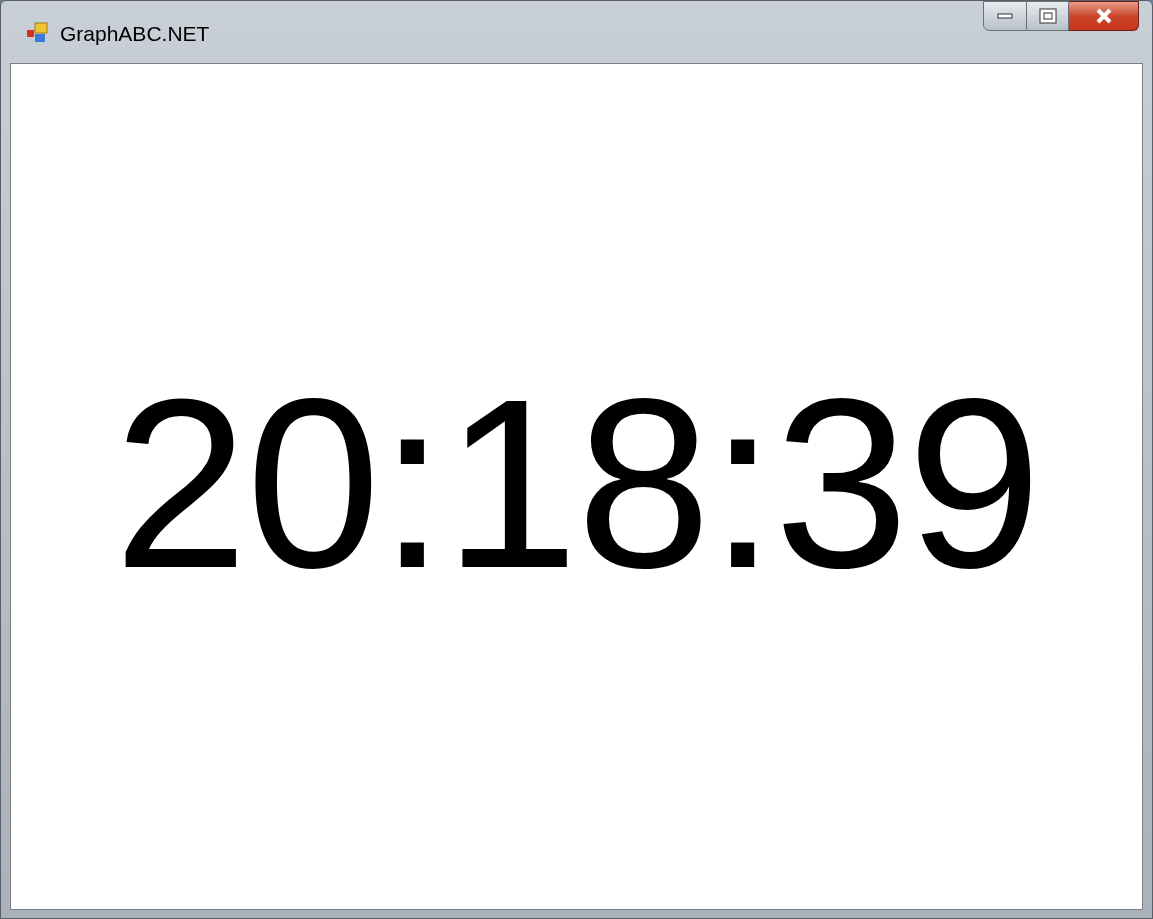  I want to click on minimize-icon, so click(1005, 16).